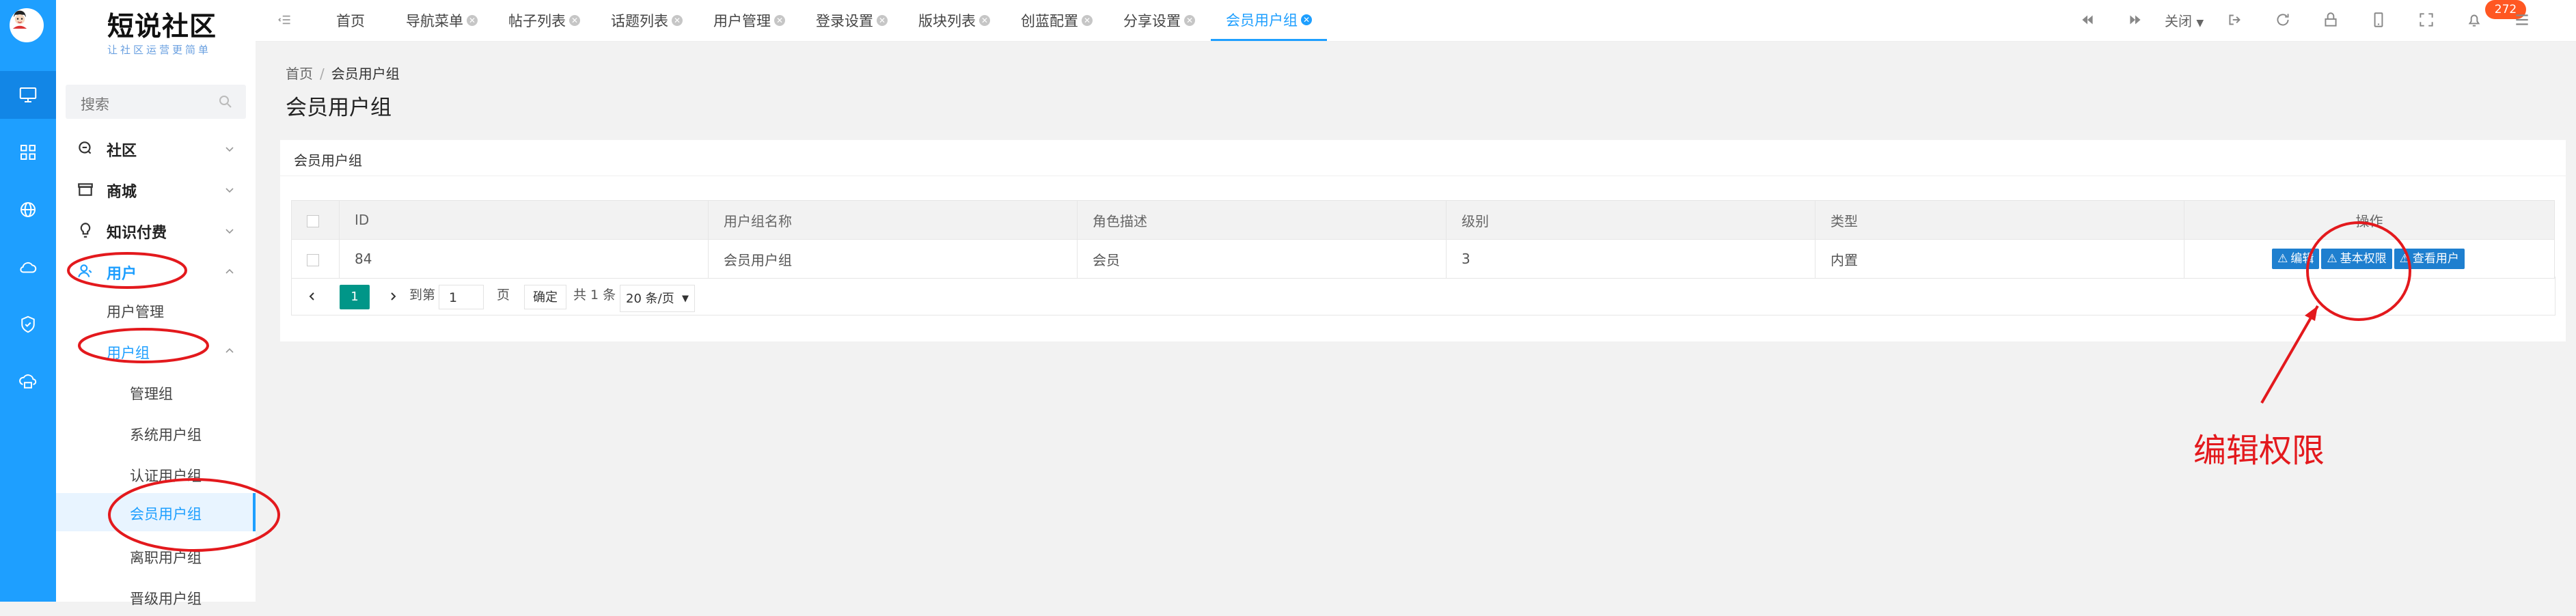 The width and height of the screenshot is (2576, 616). Describe the element at coordinates (128, 353) in the screenshot. I see `submenu-label: 用户组` at that location.